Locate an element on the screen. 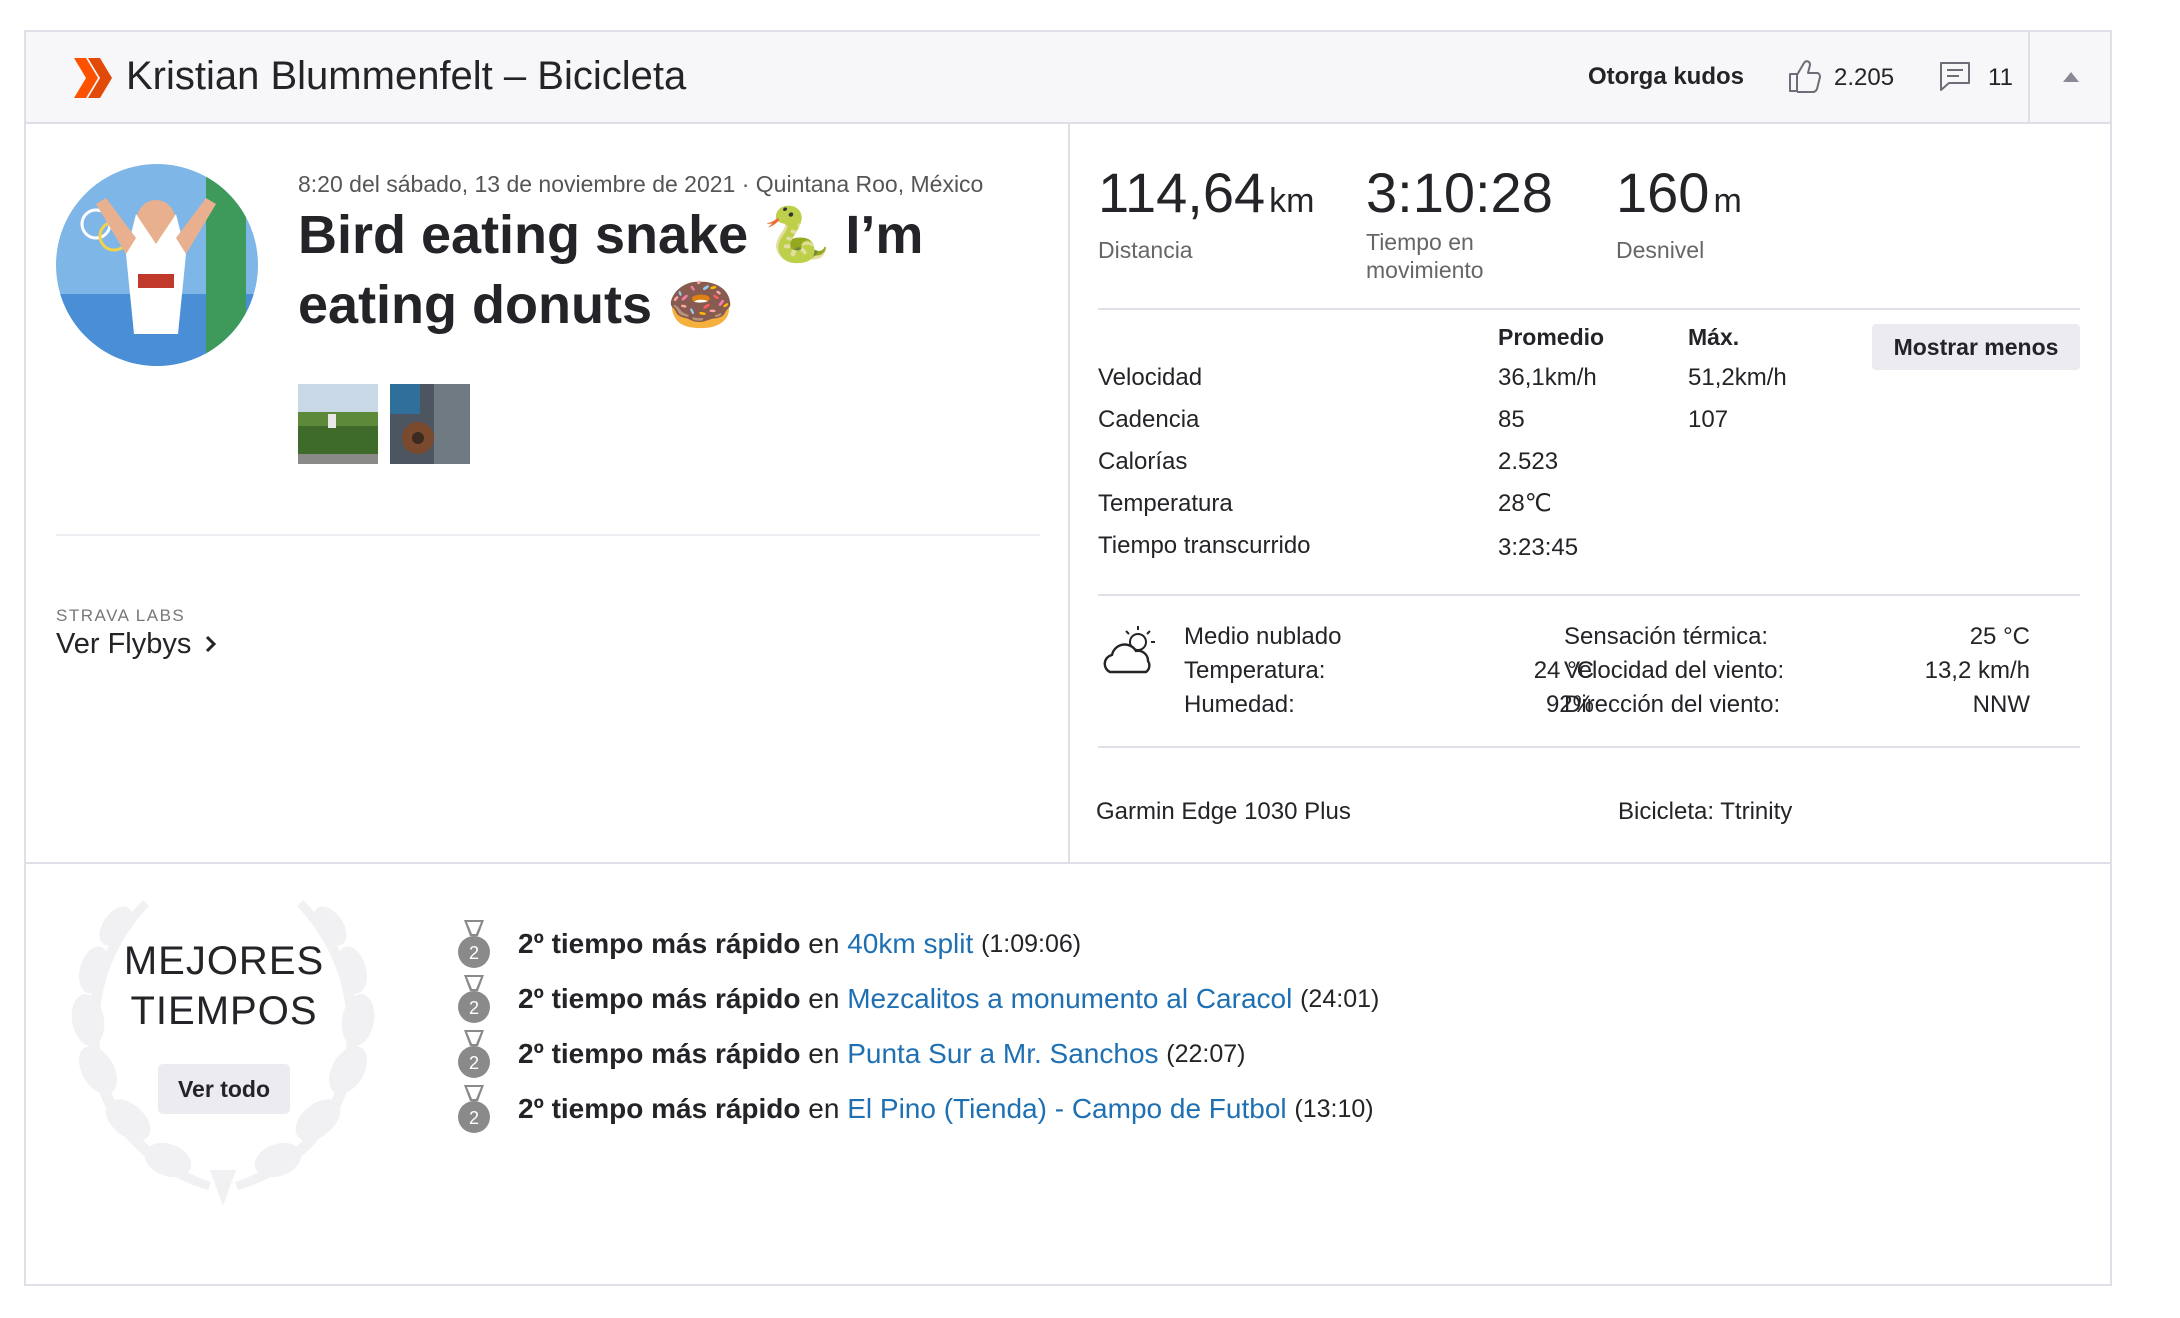  distance-value: 114,64 is located at coordinates (1182, 192).